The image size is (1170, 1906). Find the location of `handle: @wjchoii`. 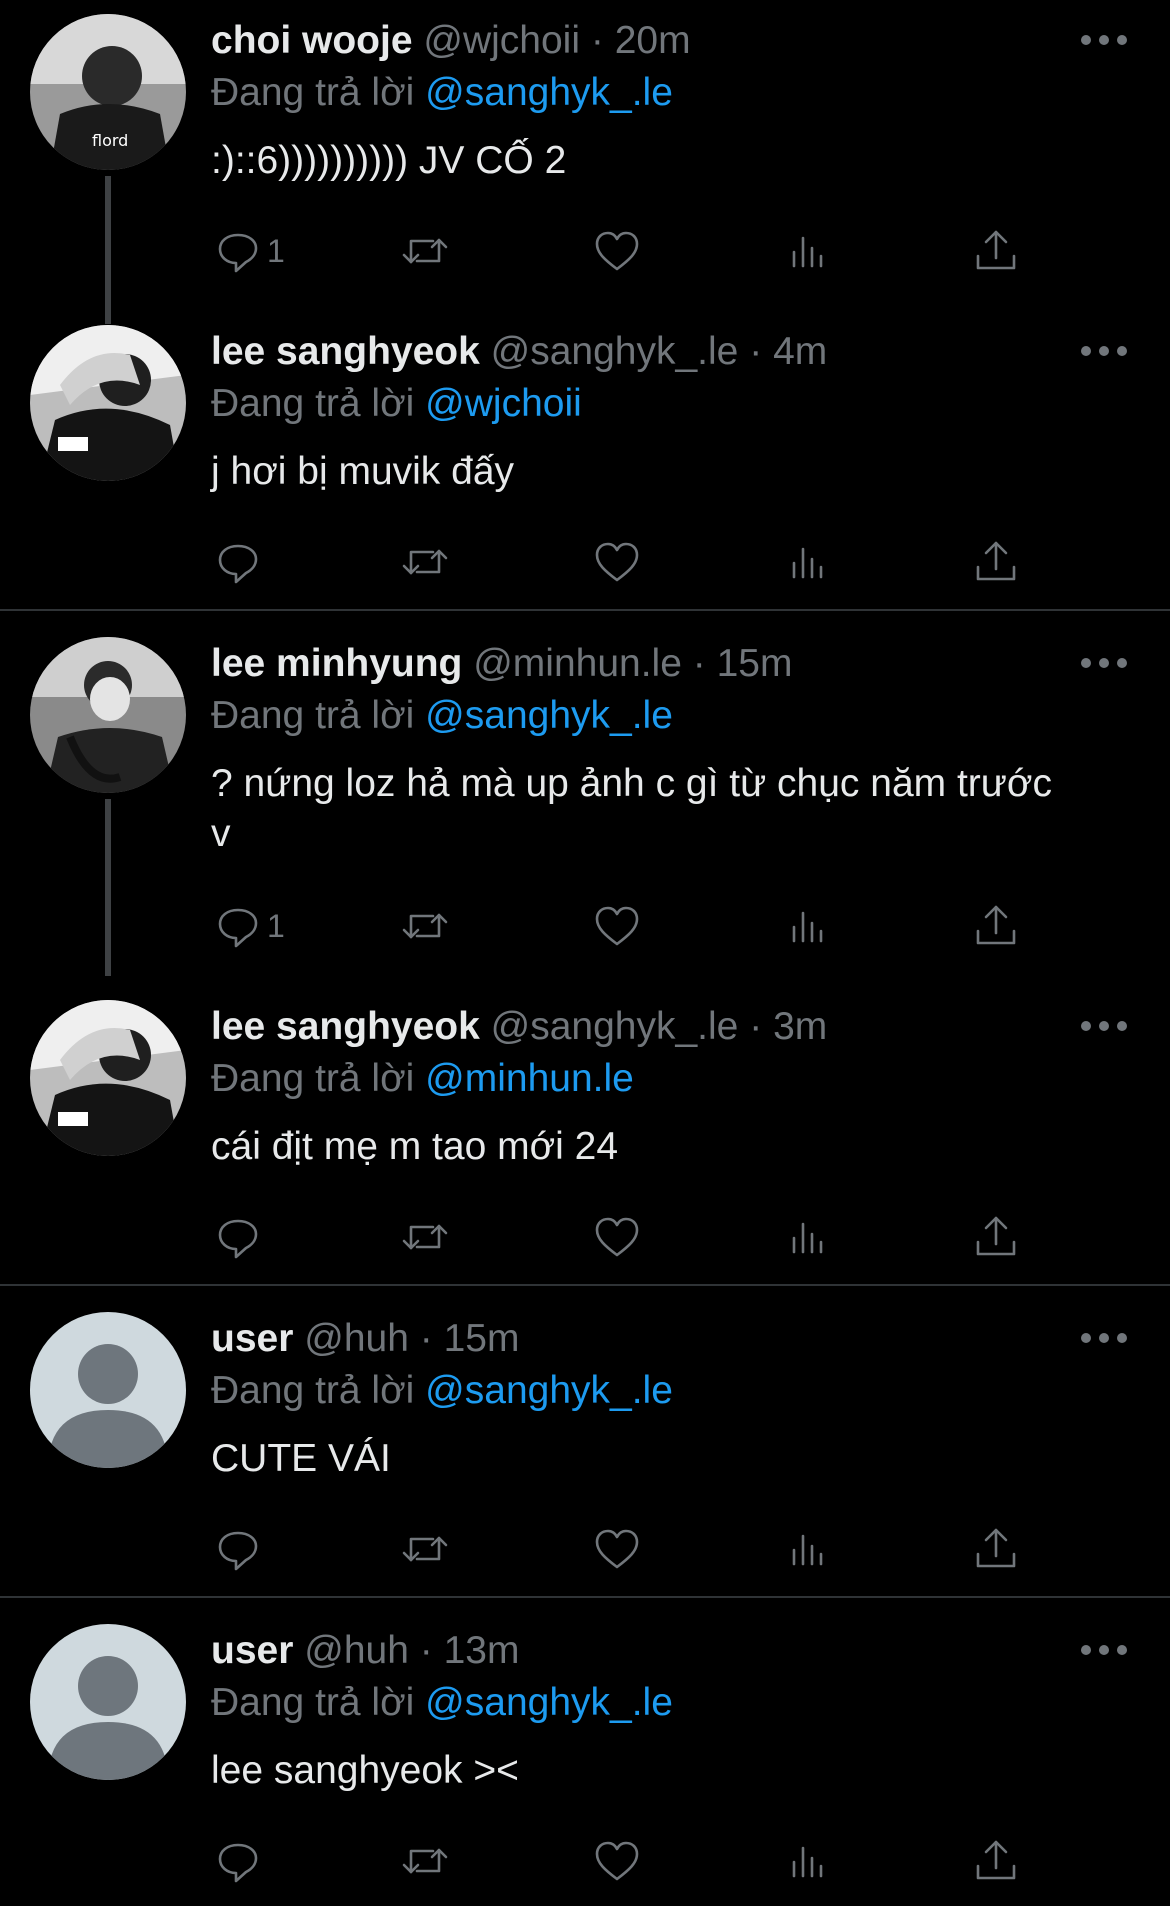

handle: @wjchoii is located at coordinates (501, 40).